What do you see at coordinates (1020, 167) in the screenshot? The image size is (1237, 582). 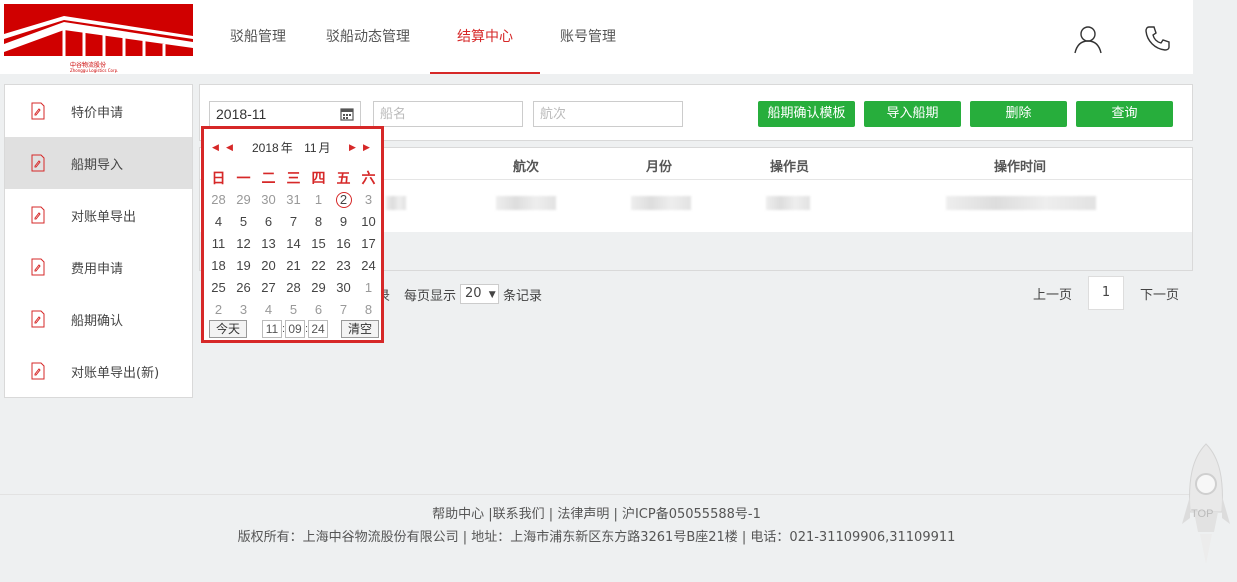 I see `col-operation-time: 操作时间` at bounding box center [1020, 167].